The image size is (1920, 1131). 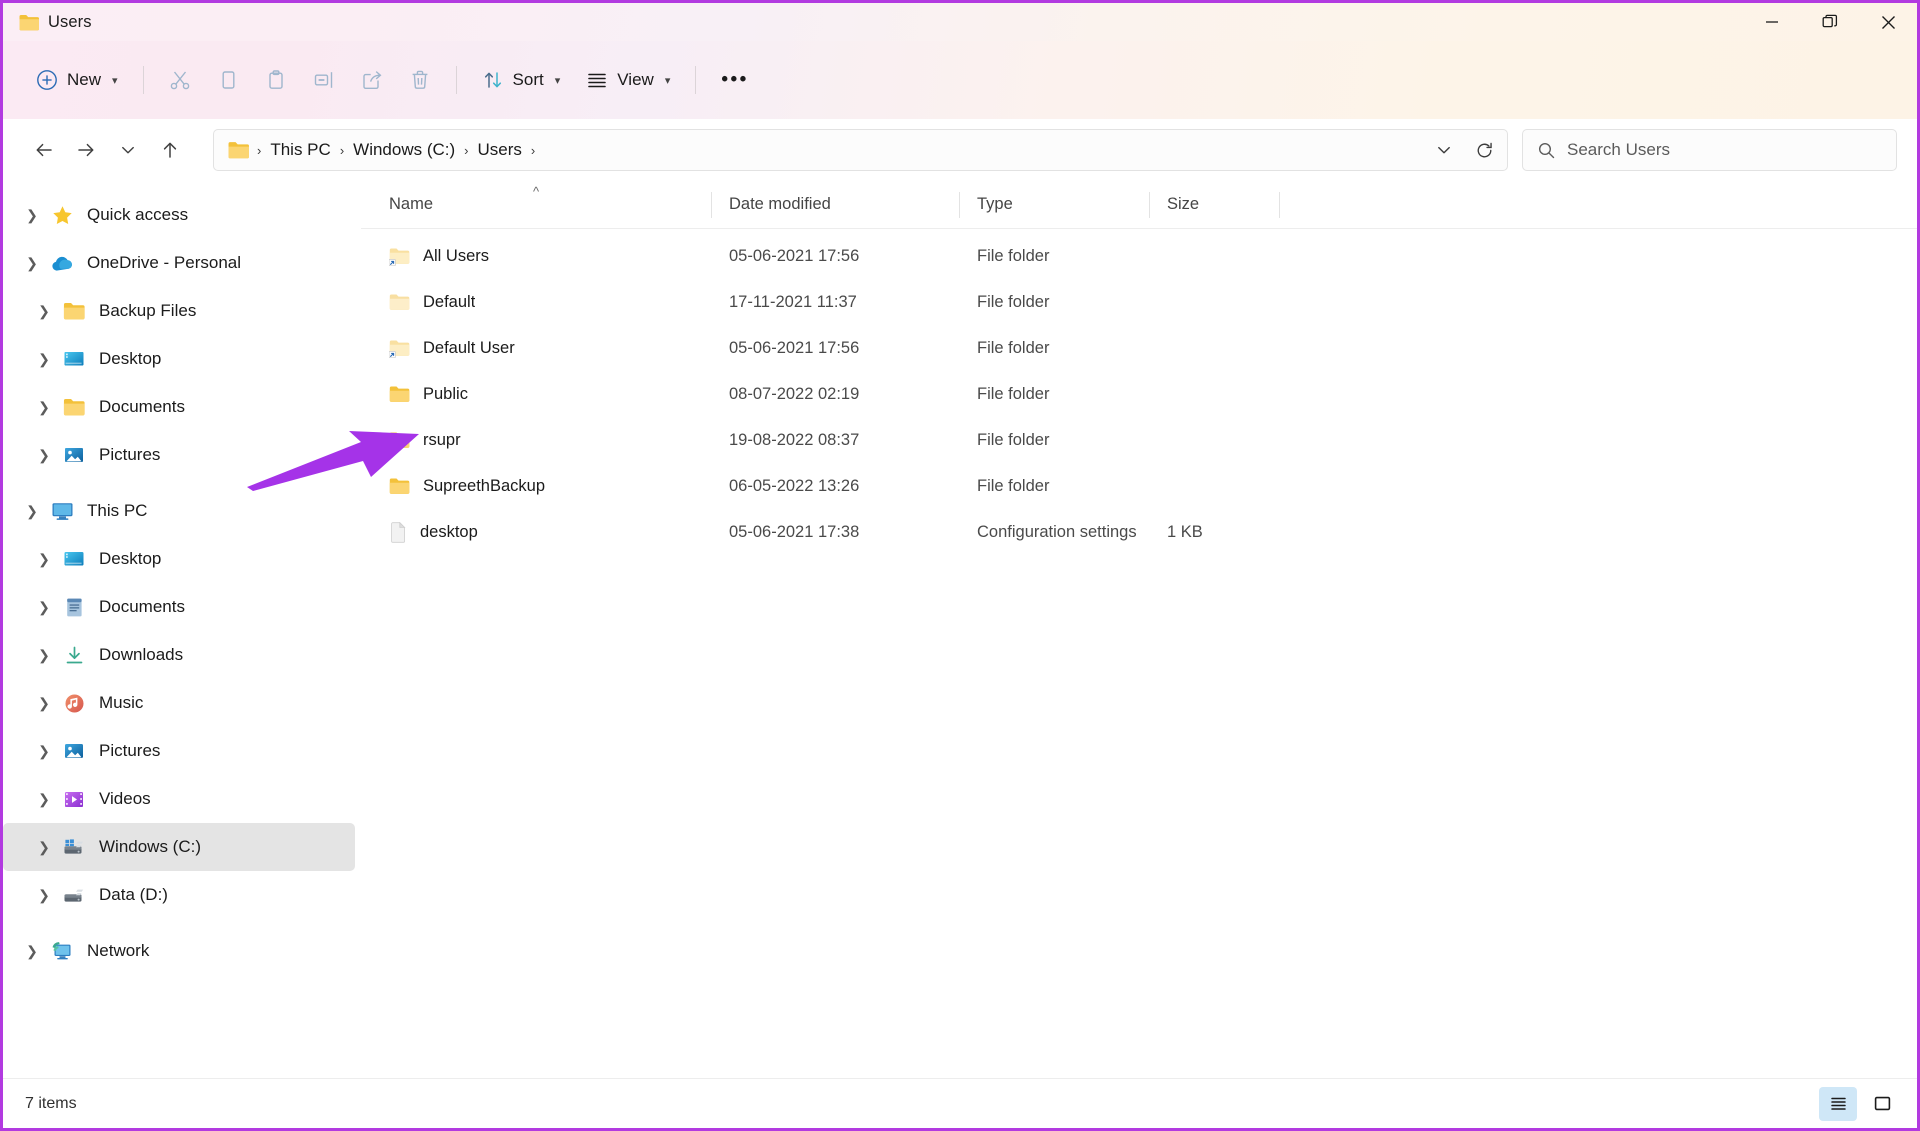 I want to click on file-name-cell: SupreethBackup, so click(x=536, y=486).